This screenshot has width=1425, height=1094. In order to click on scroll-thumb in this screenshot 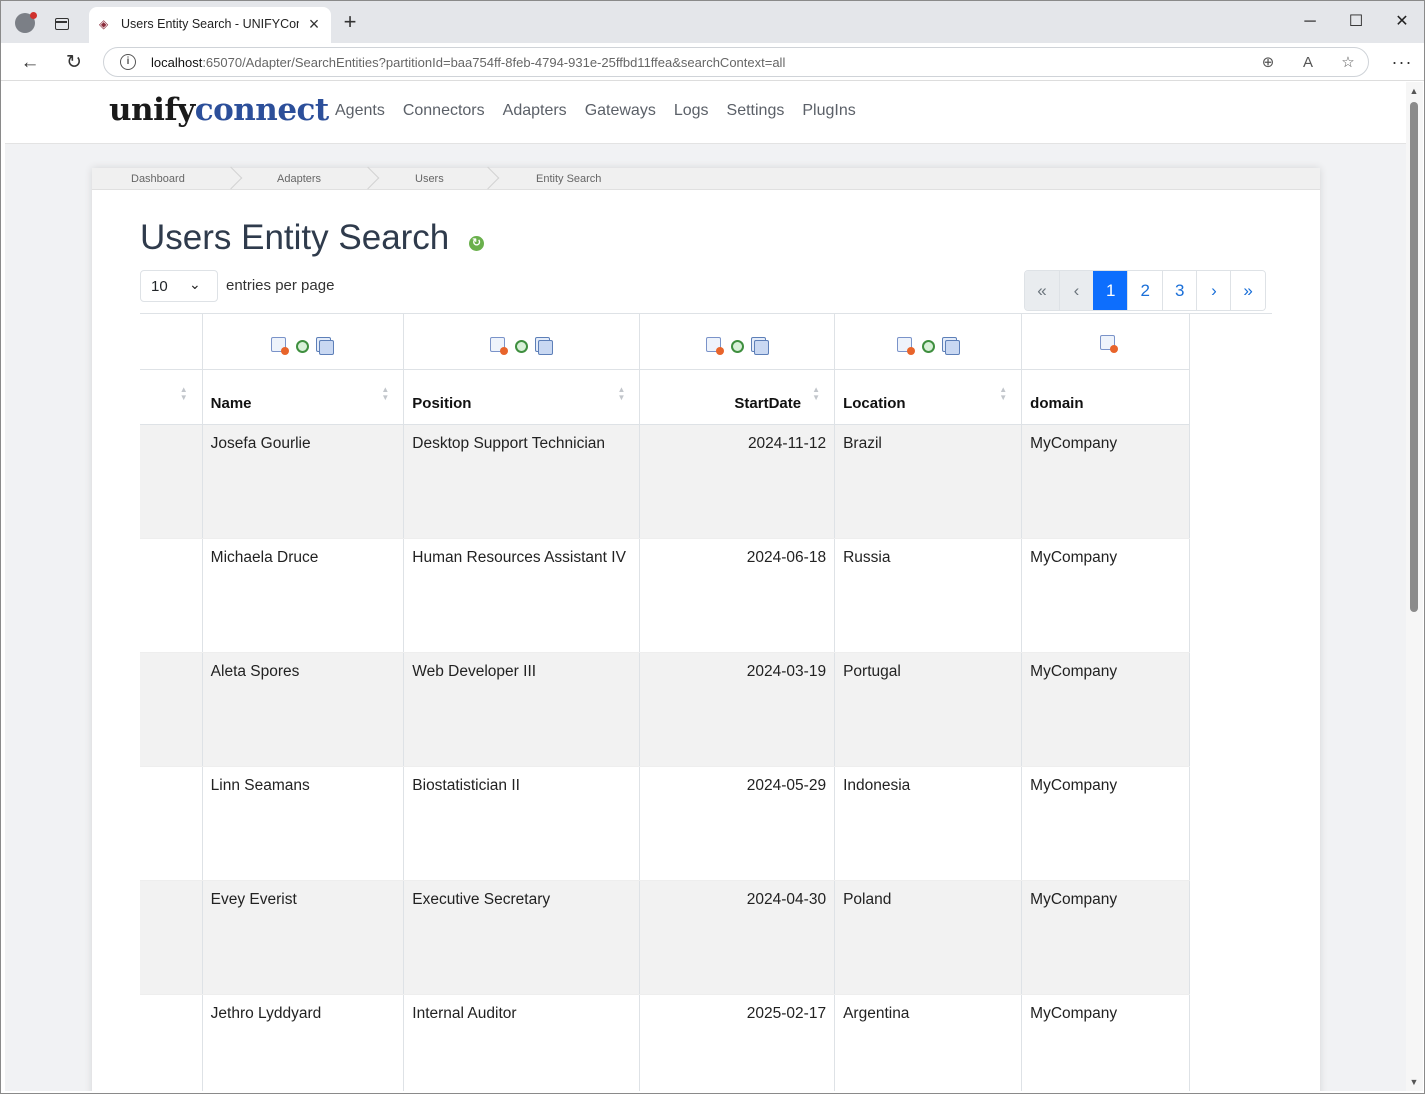, I will do `click(1414, 357)`.